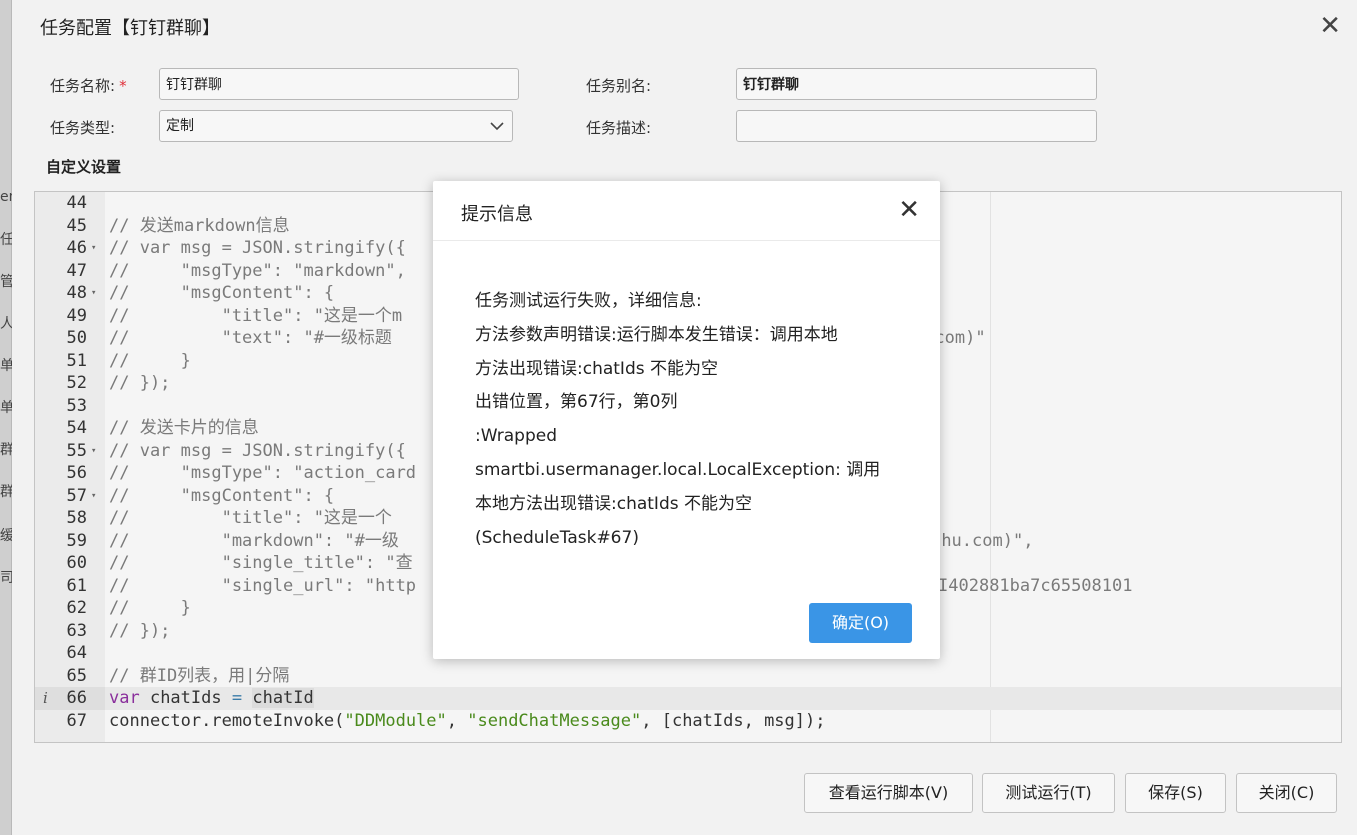 This screenshot has width=1357, height=835. I want to click on message-line: 方法出现错误:chatIds 不能为空, so click(596, 368).